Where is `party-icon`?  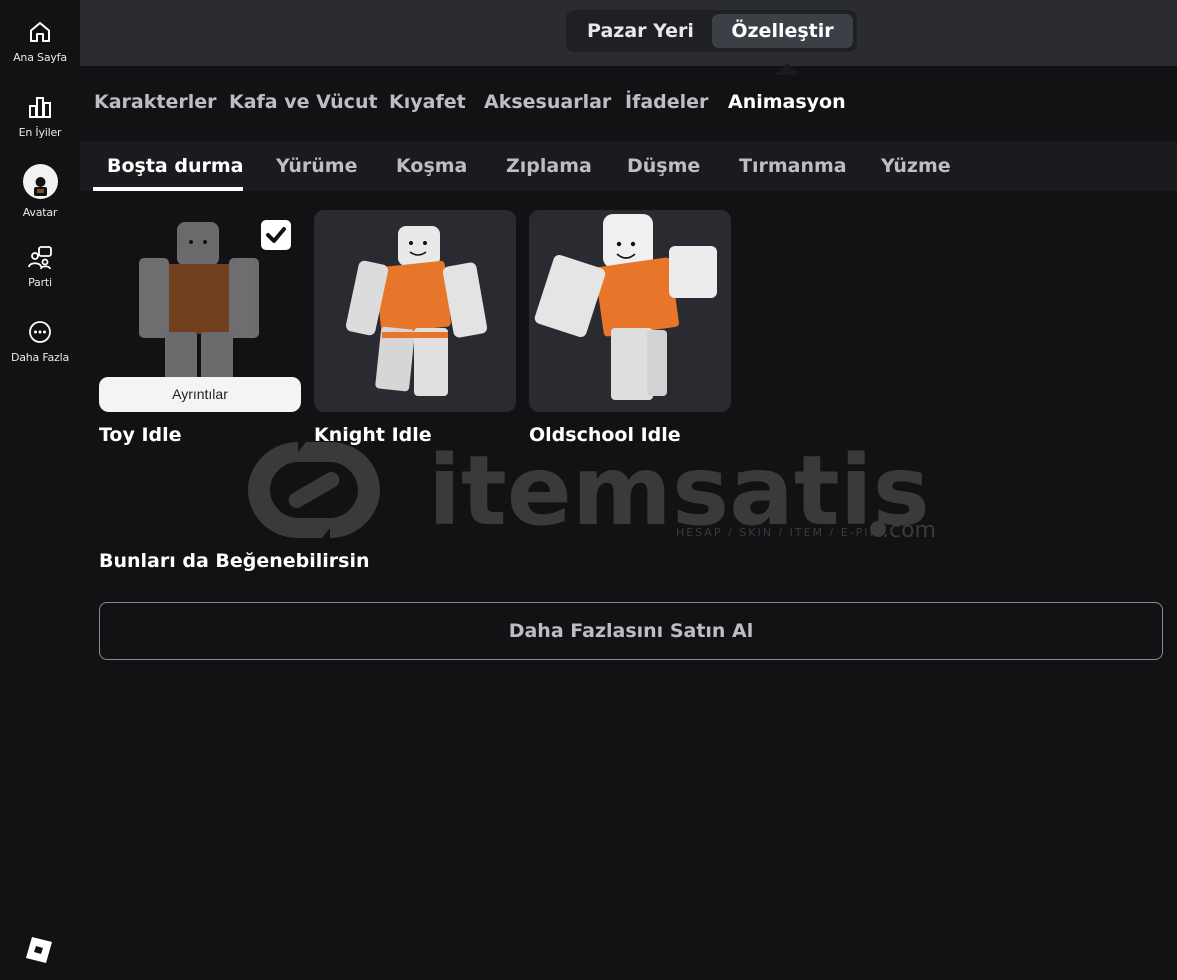 party-icon is located at coordinates (40, 258).